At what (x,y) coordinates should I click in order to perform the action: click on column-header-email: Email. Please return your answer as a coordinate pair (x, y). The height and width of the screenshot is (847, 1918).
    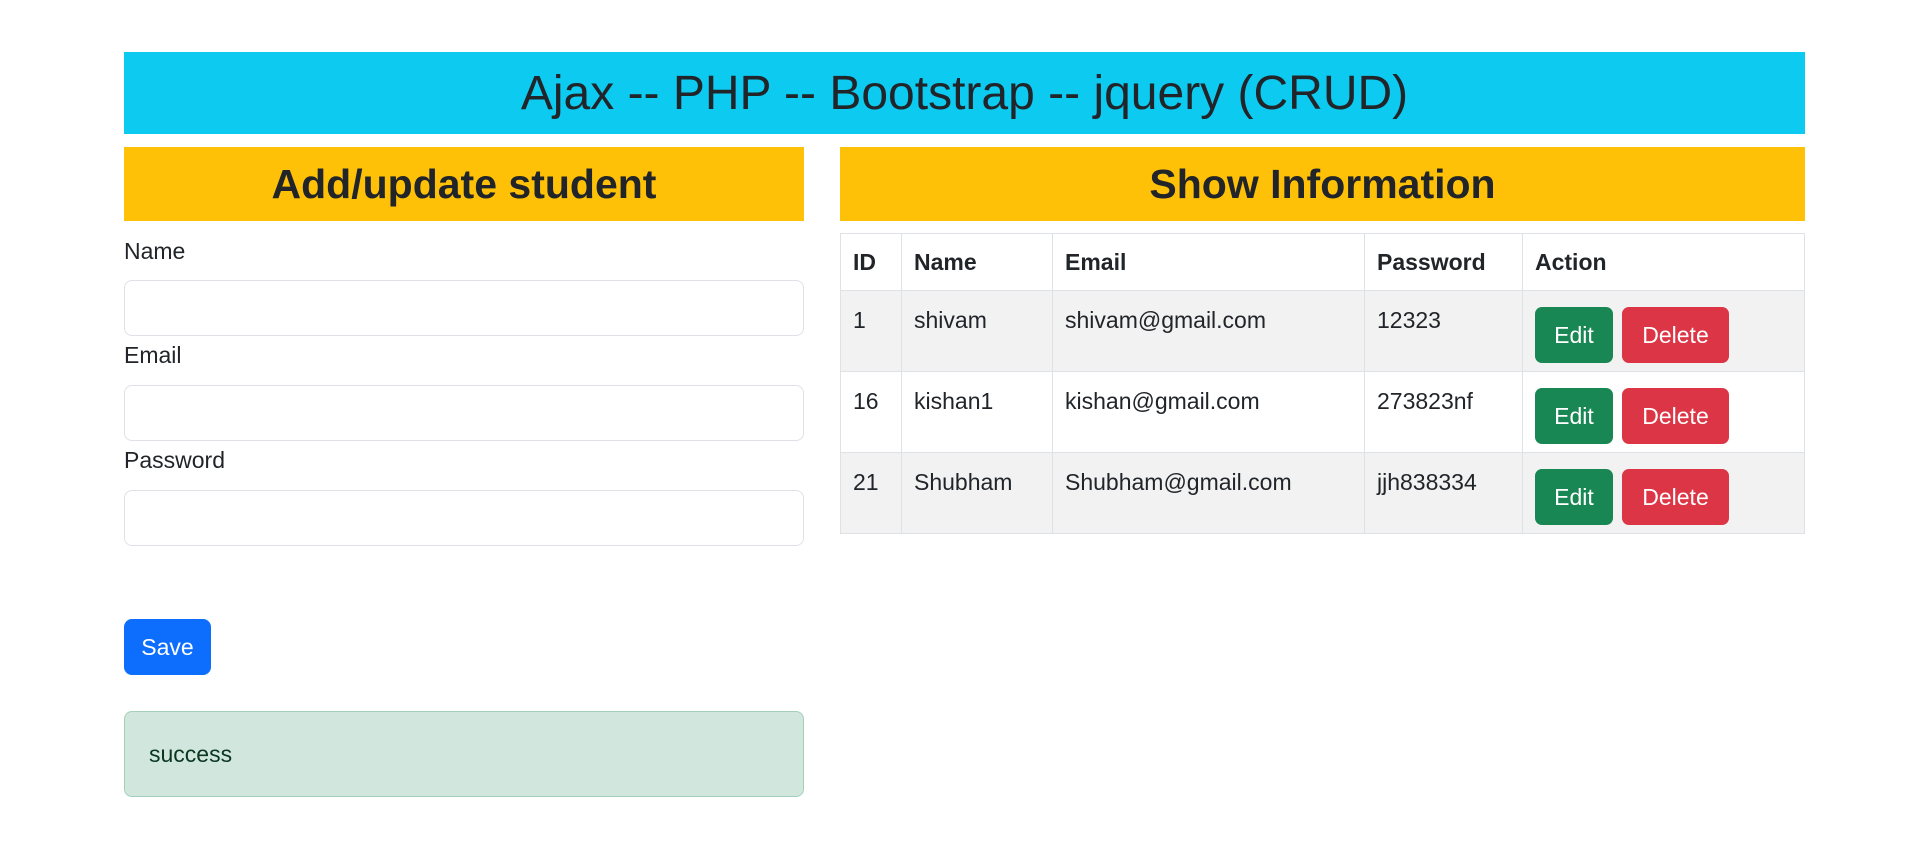
    Looking at the image, I should click on (1208, 262).